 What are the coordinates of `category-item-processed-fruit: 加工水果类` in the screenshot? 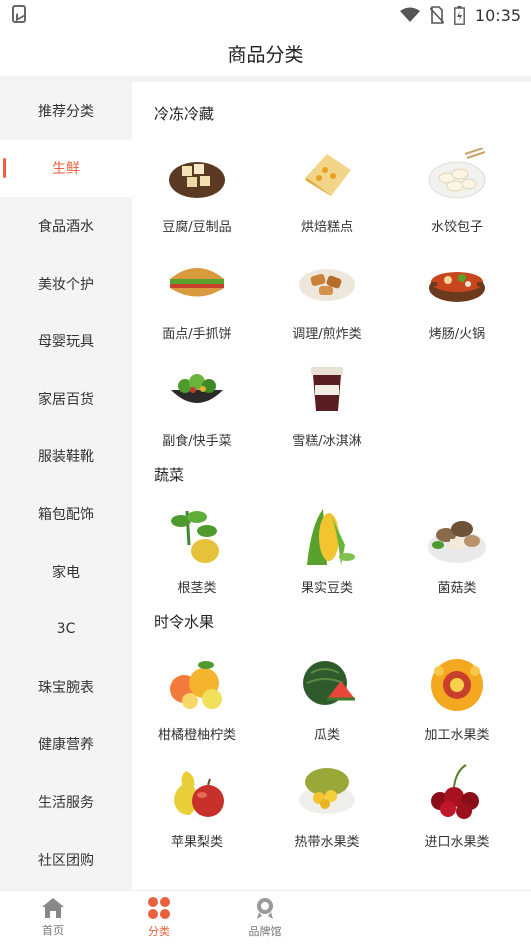 It's located at (457, 699).